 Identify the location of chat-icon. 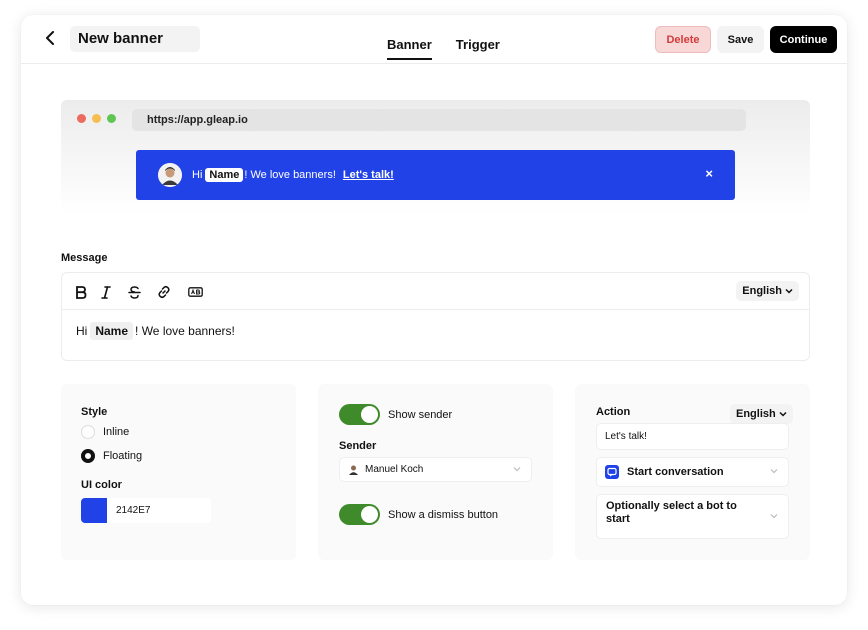
(612, 472).